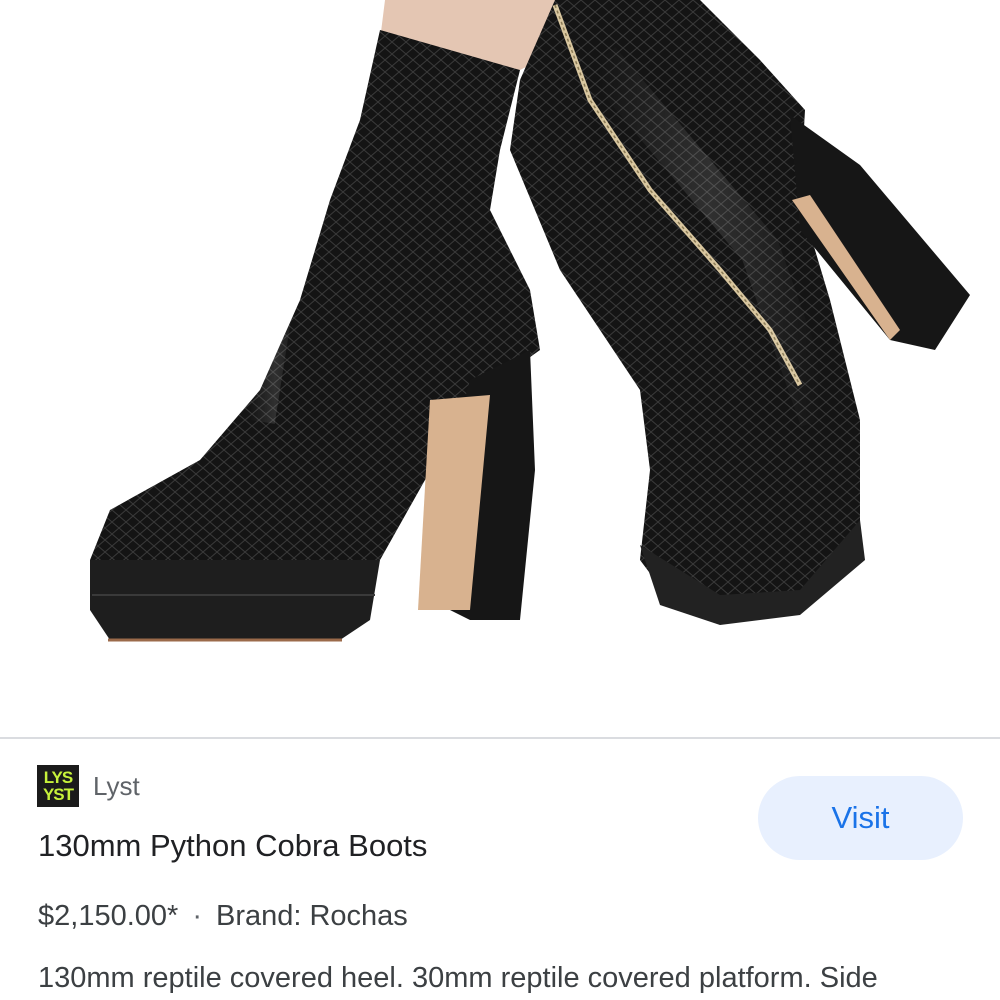 The image size is (1000, 1000). I want to click on product-price: $2,150.00*, so click(108, 916).